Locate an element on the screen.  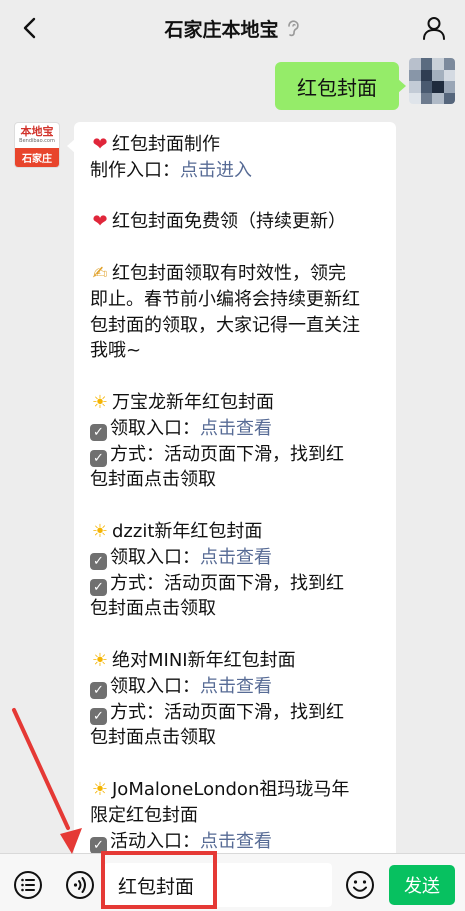
message-line-text: 红包封面制作 is located at coordinates (166, 144).